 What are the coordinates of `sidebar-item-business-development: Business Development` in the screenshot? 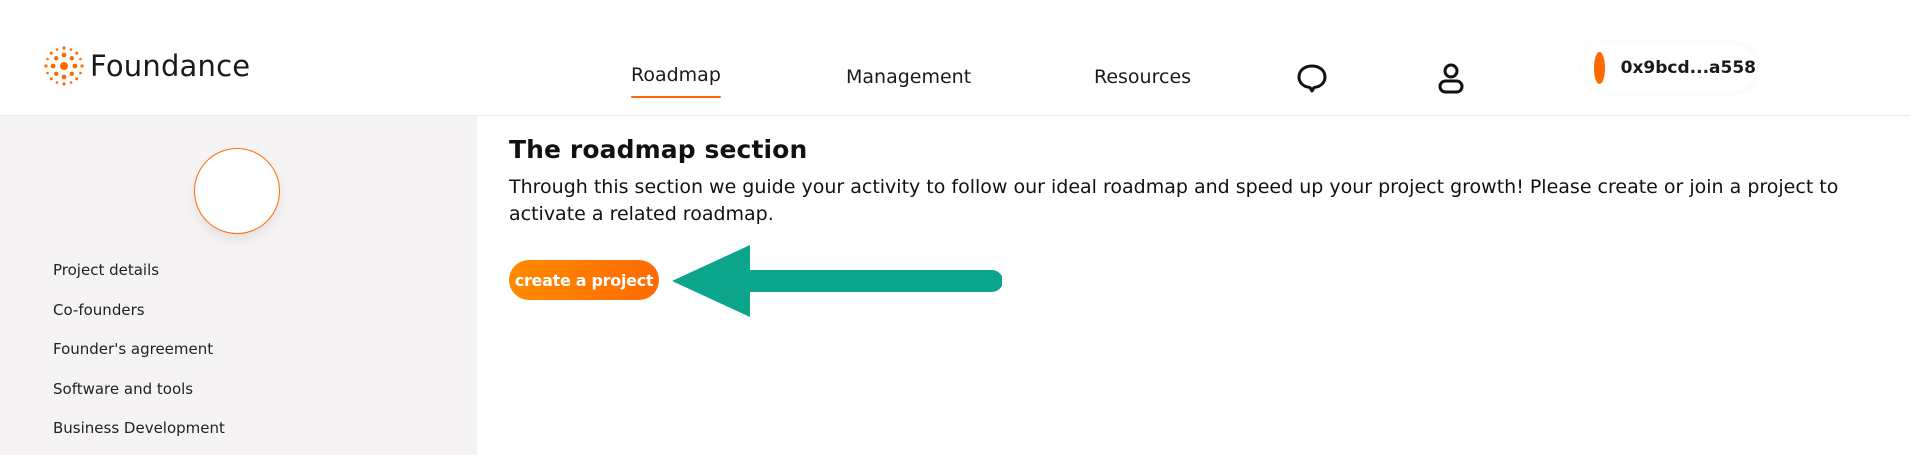 It's located at (139, 436).